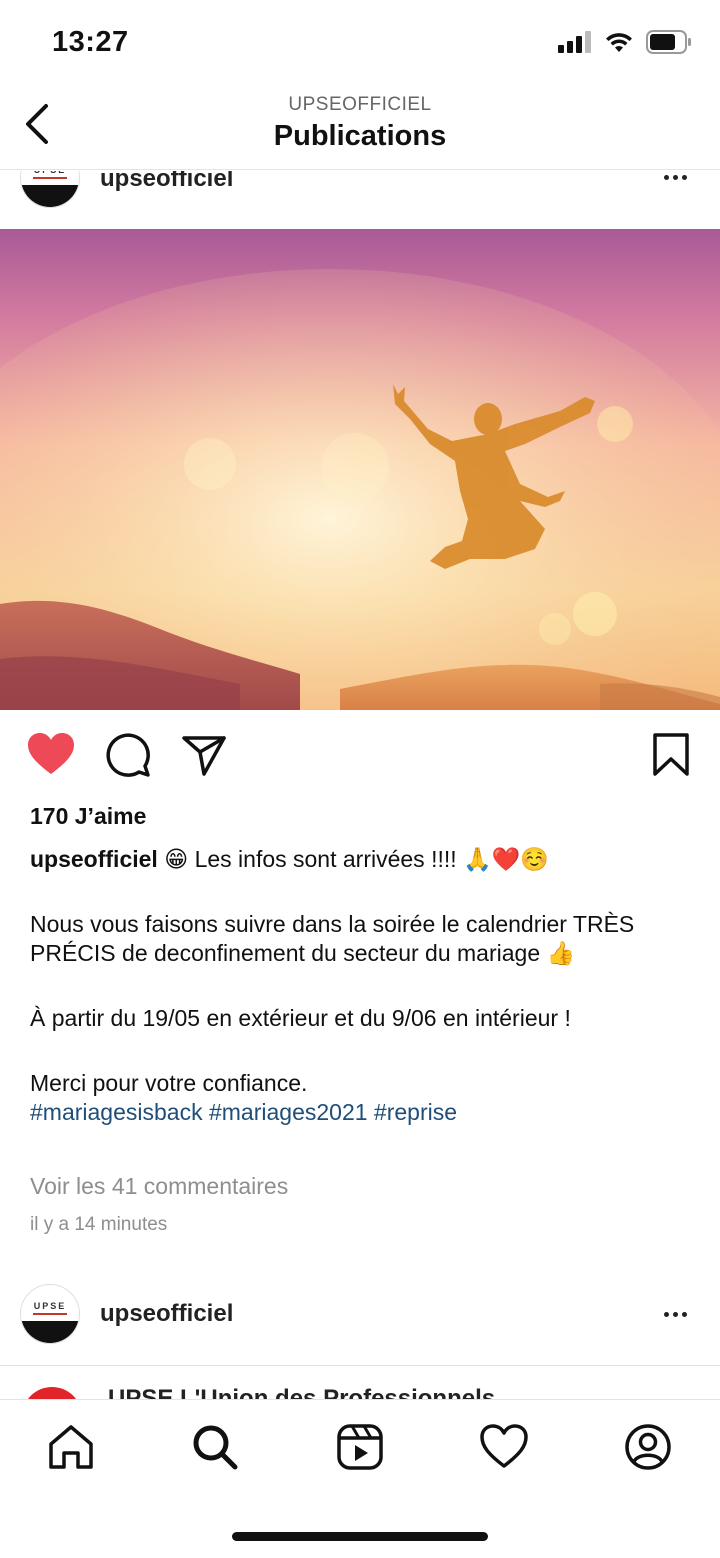 The height and width of the screenshot is (1558, 720). What do you see at coordinates (360, 44) in the screenshot?
I see `status-bar: 13:27` at bounding box center [360, 44].